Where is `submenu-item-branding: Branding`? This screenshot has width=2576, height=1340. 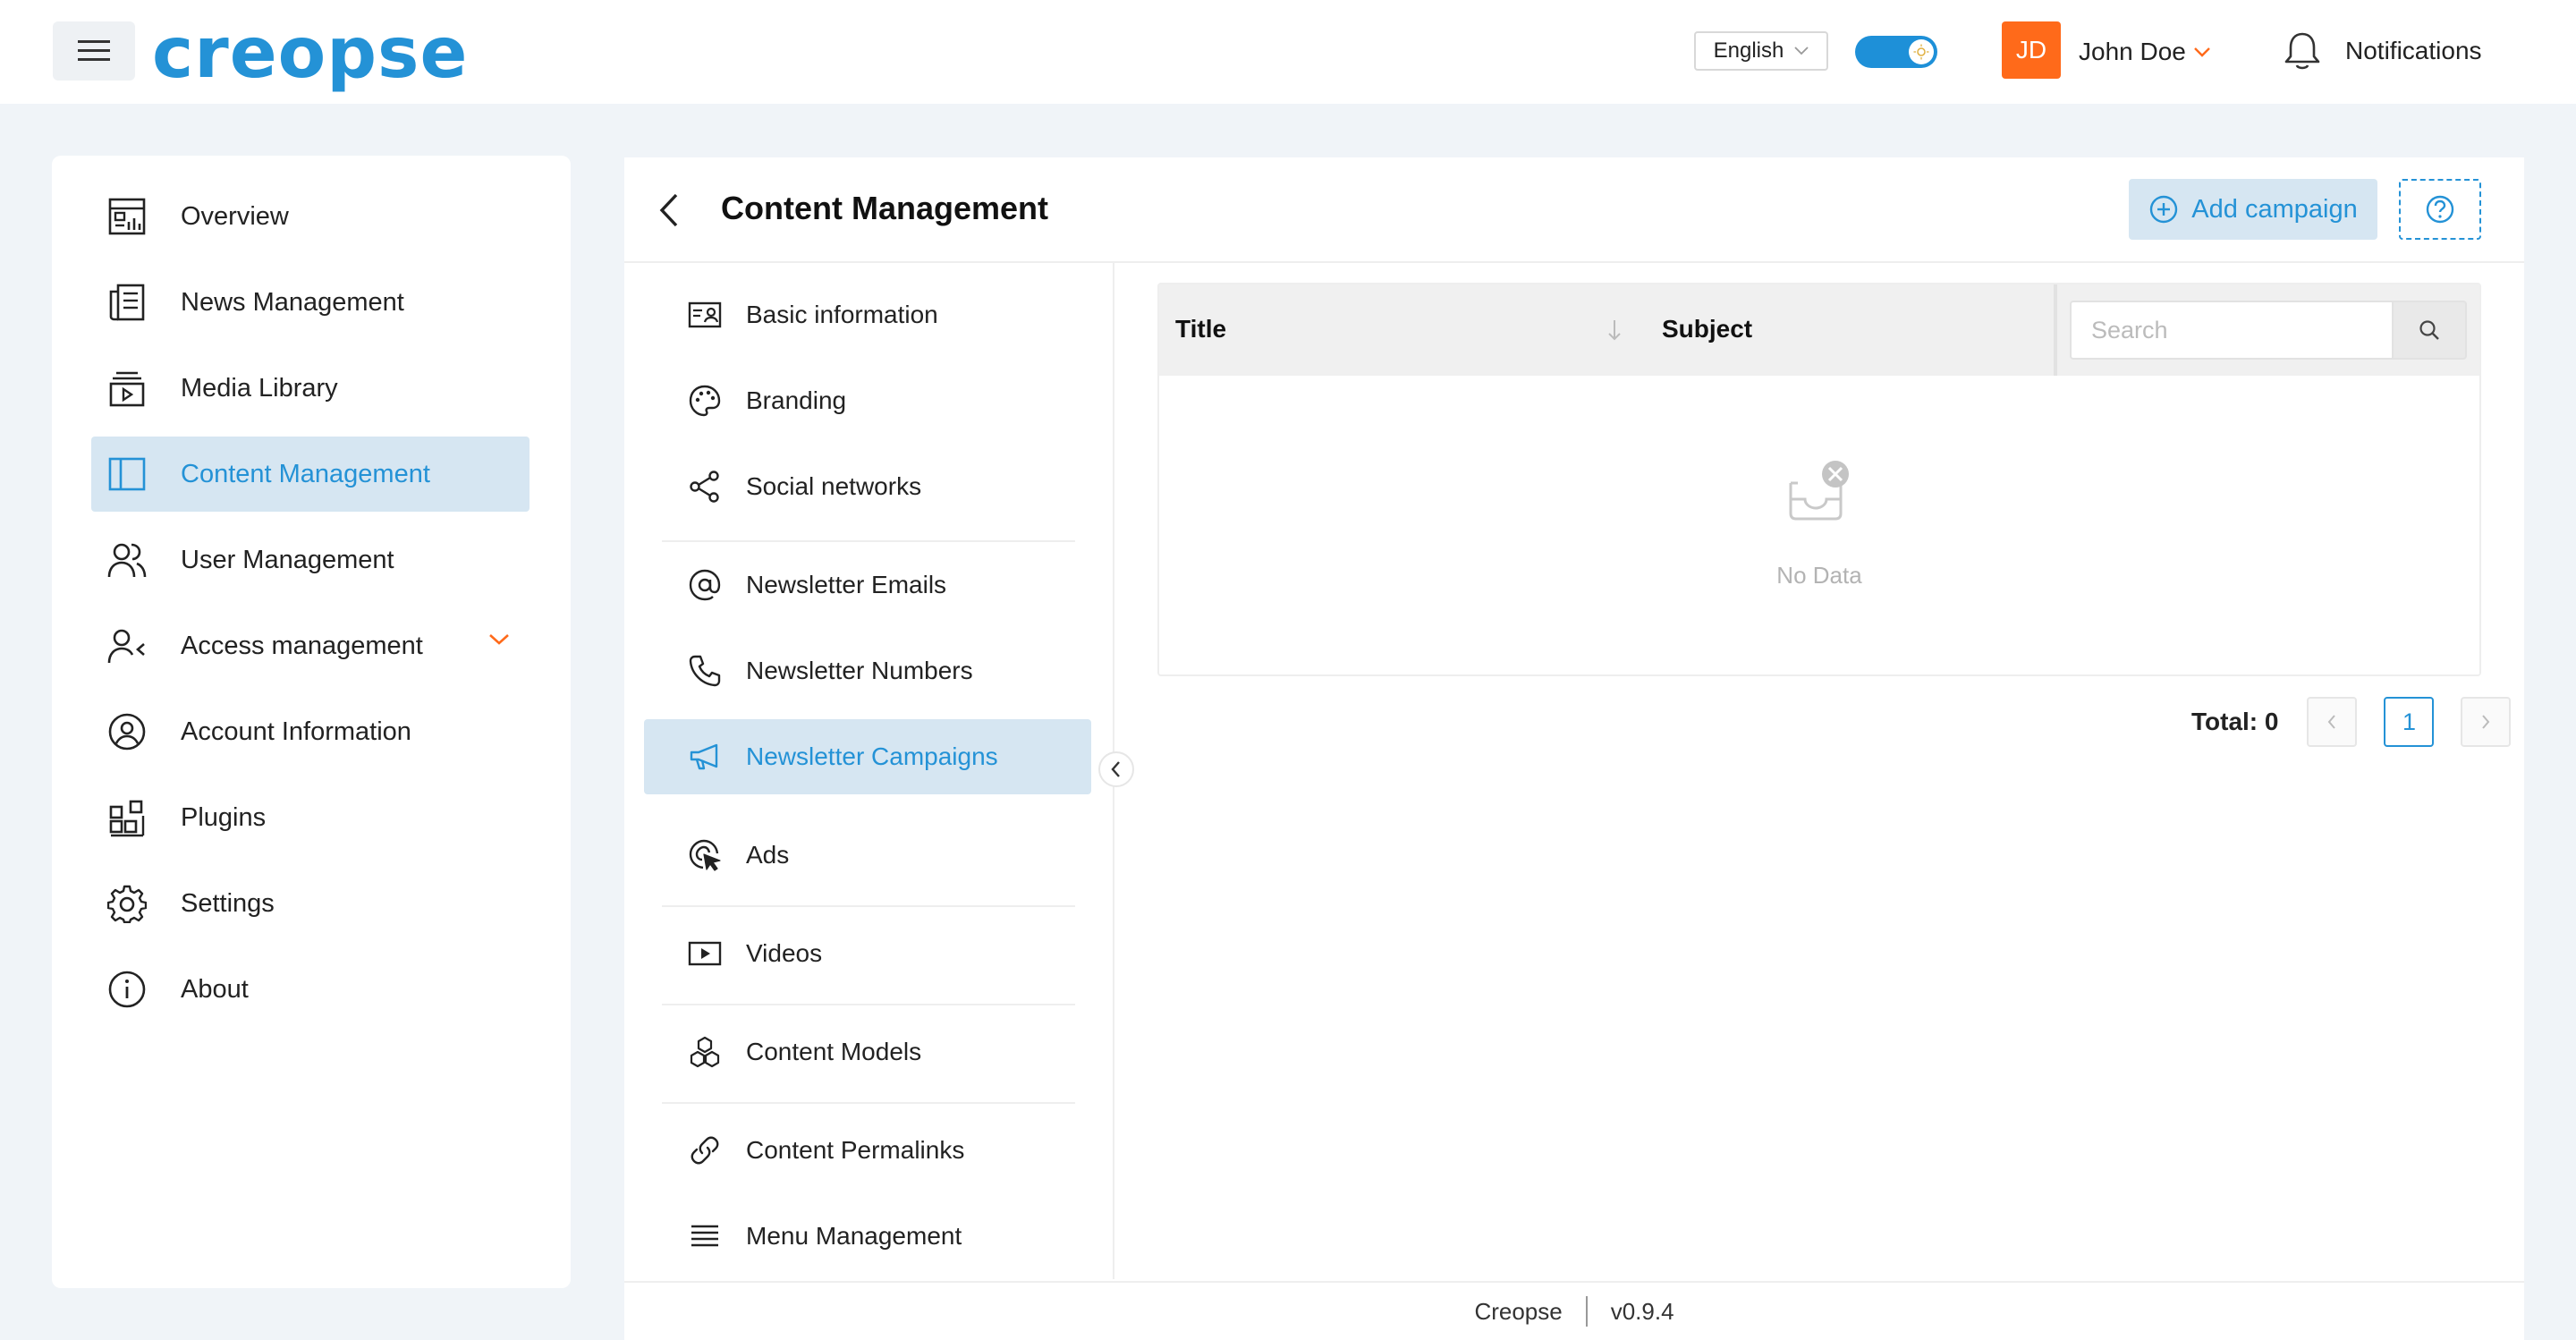 submenu-item-branding: Branding is located at coordinates (867, 400).